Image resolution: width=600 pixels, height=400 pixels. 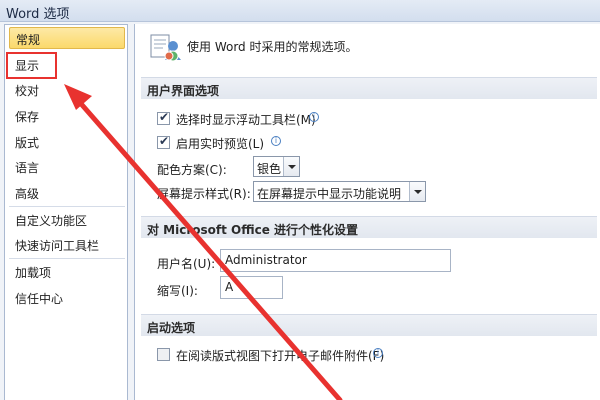 I want to click on initials-label: 缩写(I):, so click(x=177, y=291).